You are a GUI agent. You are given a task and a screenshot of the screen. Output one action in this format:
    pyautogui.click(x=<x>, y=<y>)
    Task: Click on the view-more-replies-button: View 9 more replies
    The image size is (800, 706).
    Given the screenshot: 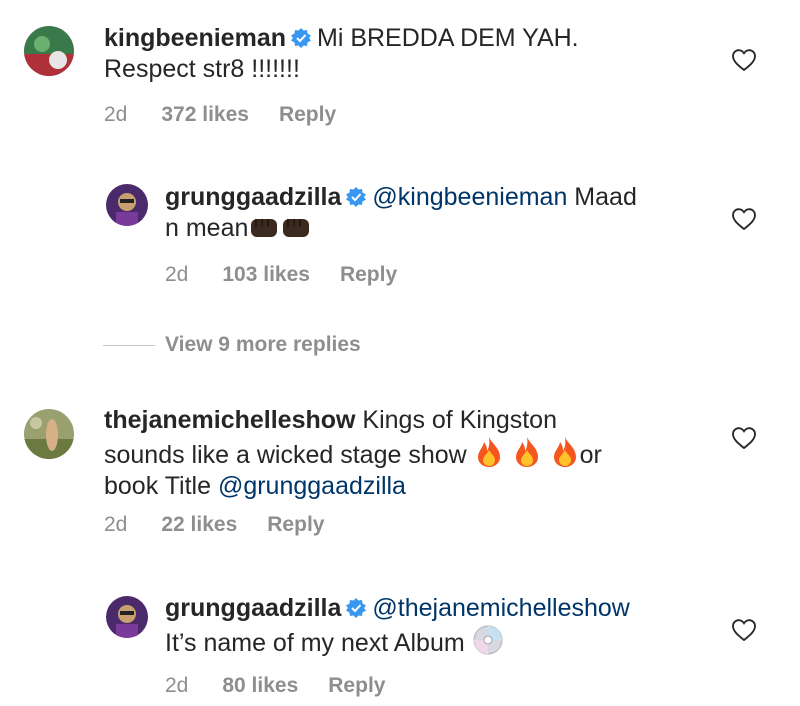 What is the action you would take?
    pyautogui.click(x=232, y=345)
    